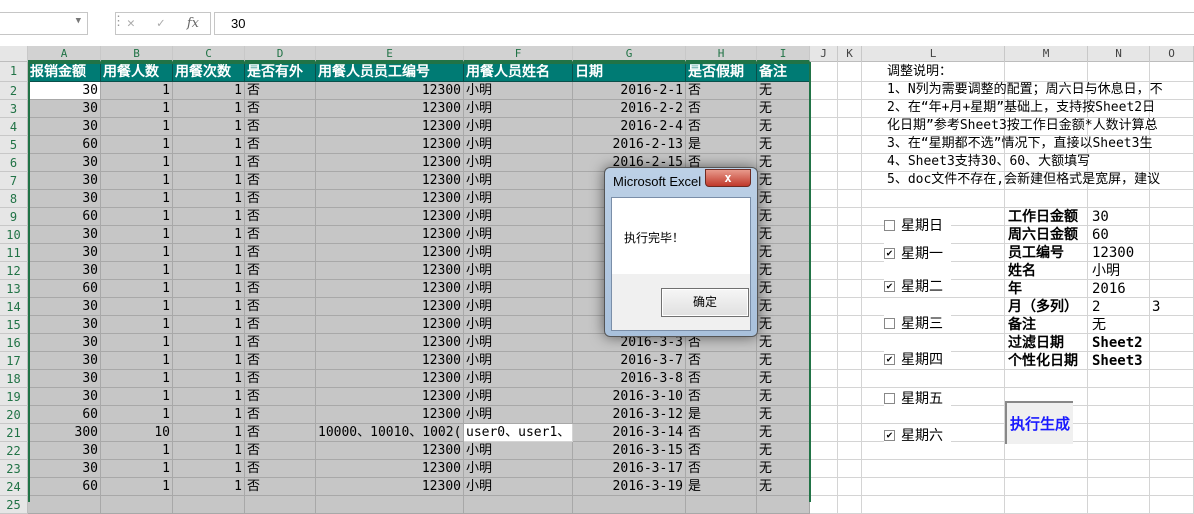 The width and height of the screenshot is (1194, 514). What do you see at coordinates (889, 323) in the screenshot?
I see `checkbox-icon` at bounding box center [889, 323].